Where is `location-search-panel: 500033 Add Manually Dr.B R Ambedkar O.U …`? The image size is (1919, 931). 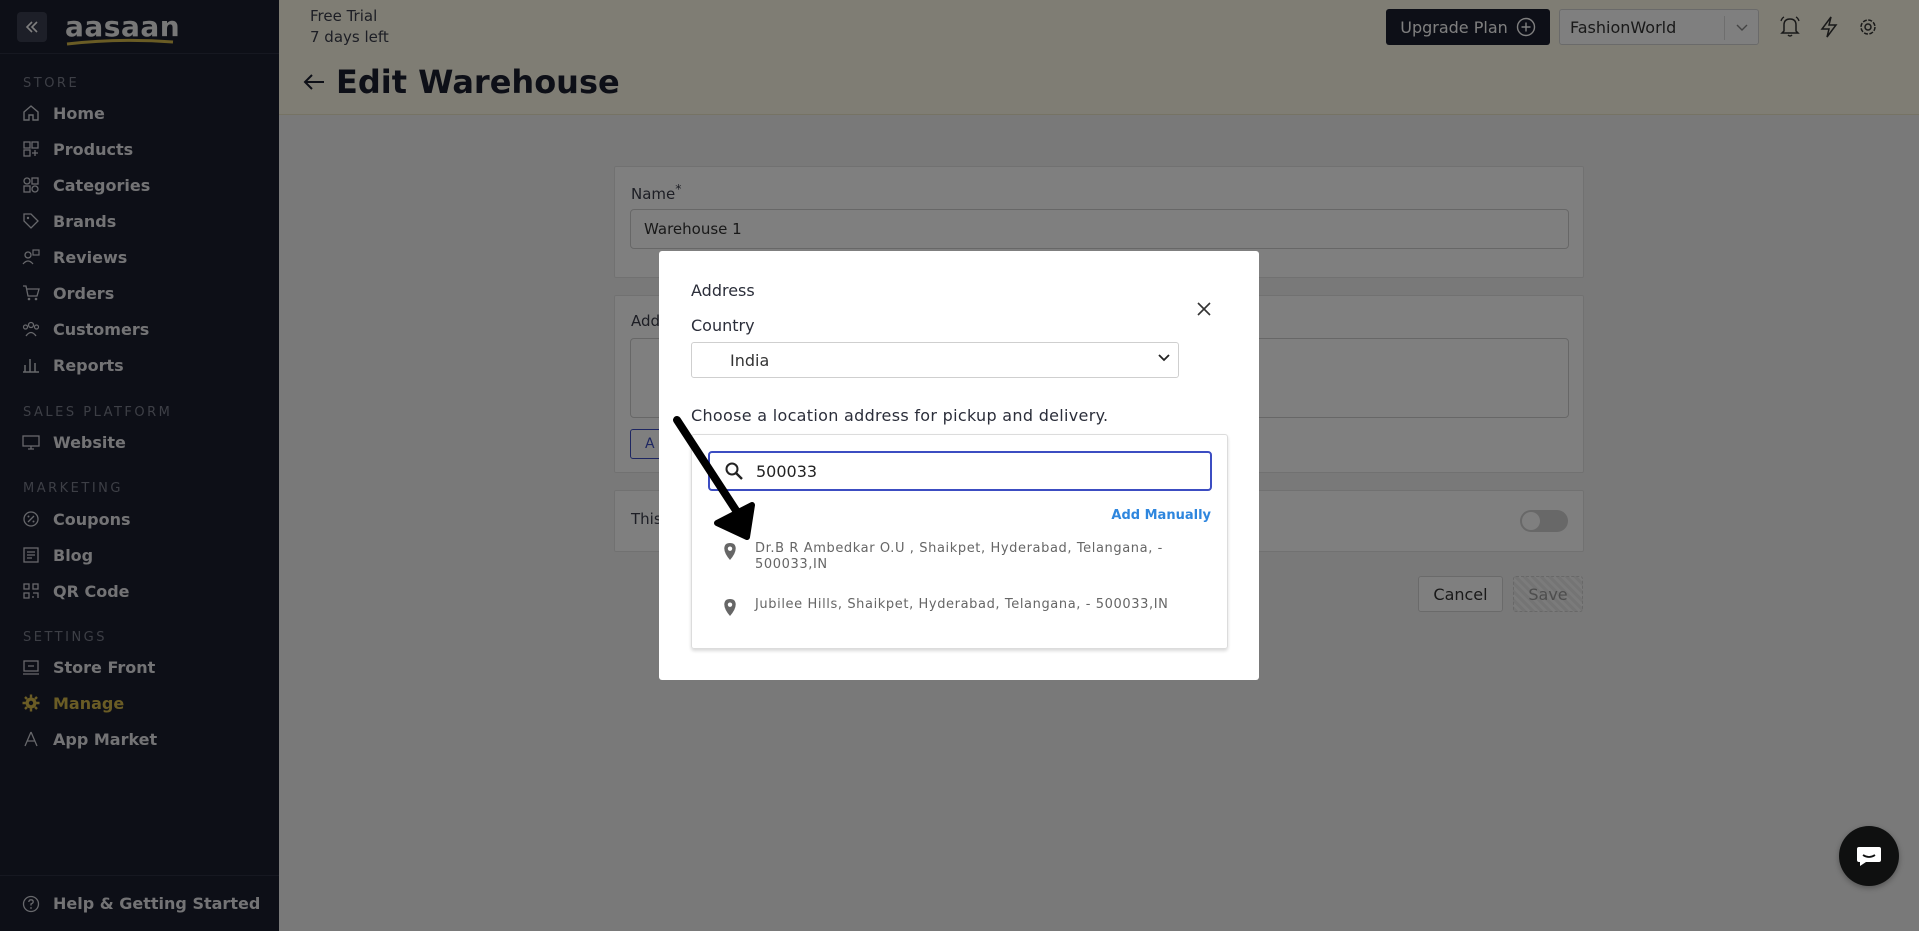
location-search-panel: 500033 Add Manually Dr.B R Ambedkar O.U … is located at coordinates (959, 541).